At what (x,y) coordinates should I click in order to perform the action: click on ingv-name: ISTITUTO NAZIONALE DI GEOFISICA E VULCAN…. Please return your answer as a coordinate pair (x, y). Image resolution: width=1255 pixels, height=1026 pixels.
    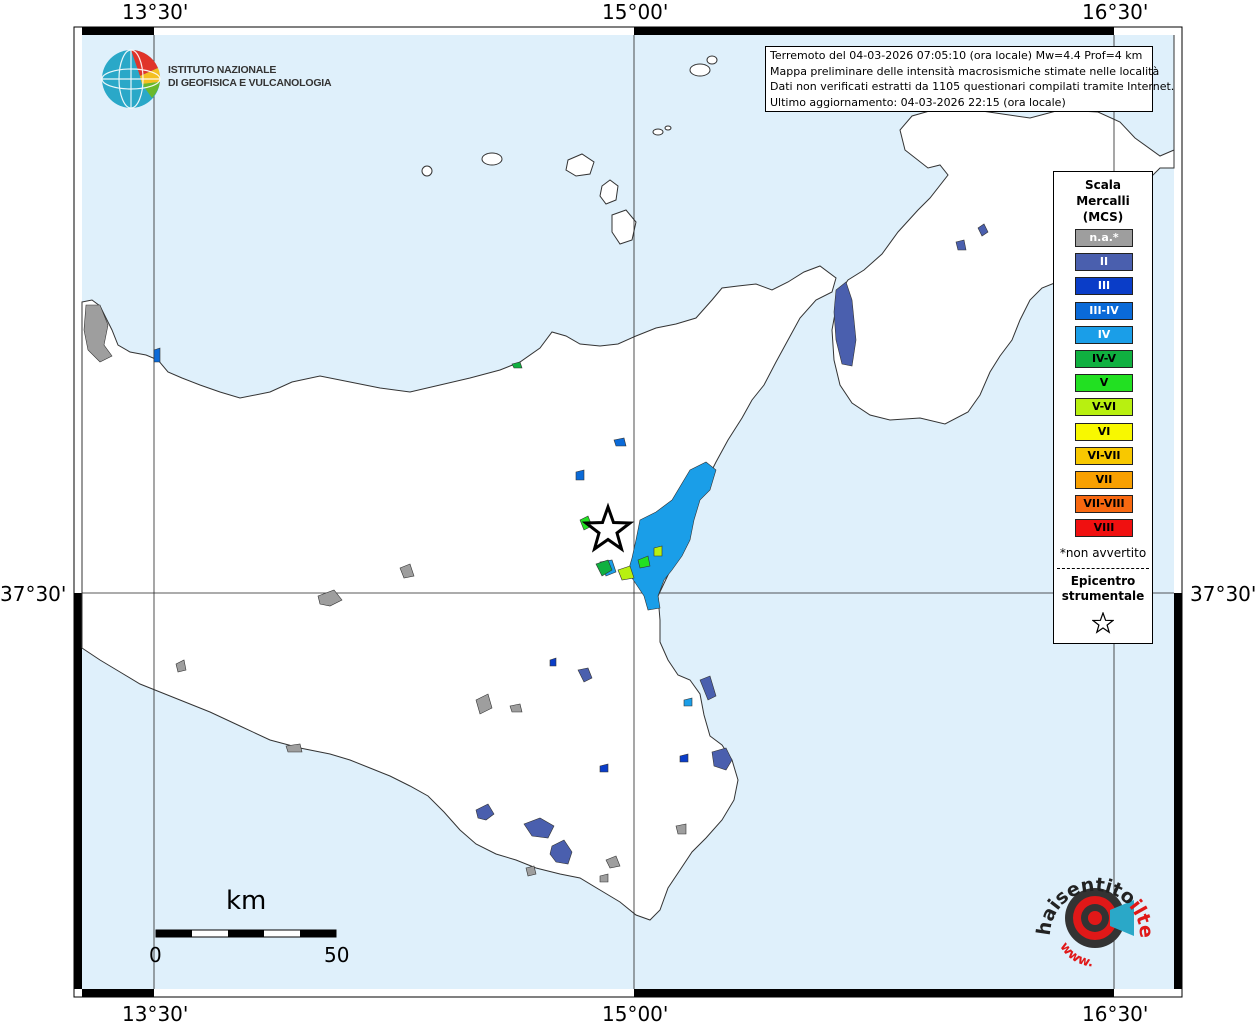
    Looking at the image, I should click on (250, 77).